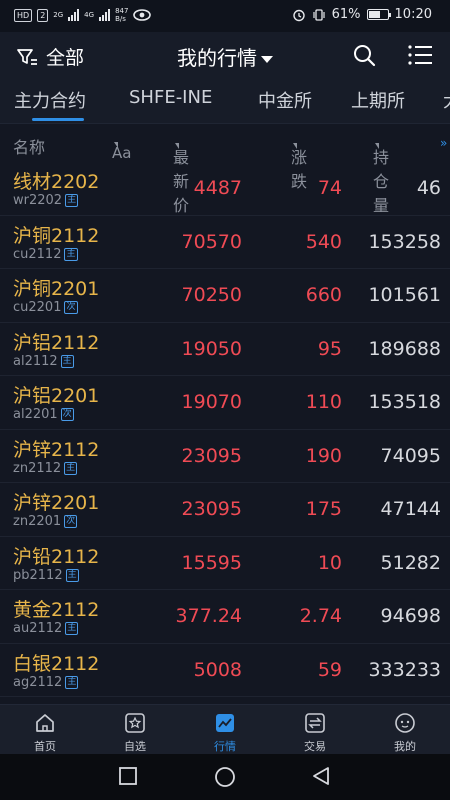  Describe the element at coordinates (364, 55) in the screenshot. I see `search-icon` at that location.